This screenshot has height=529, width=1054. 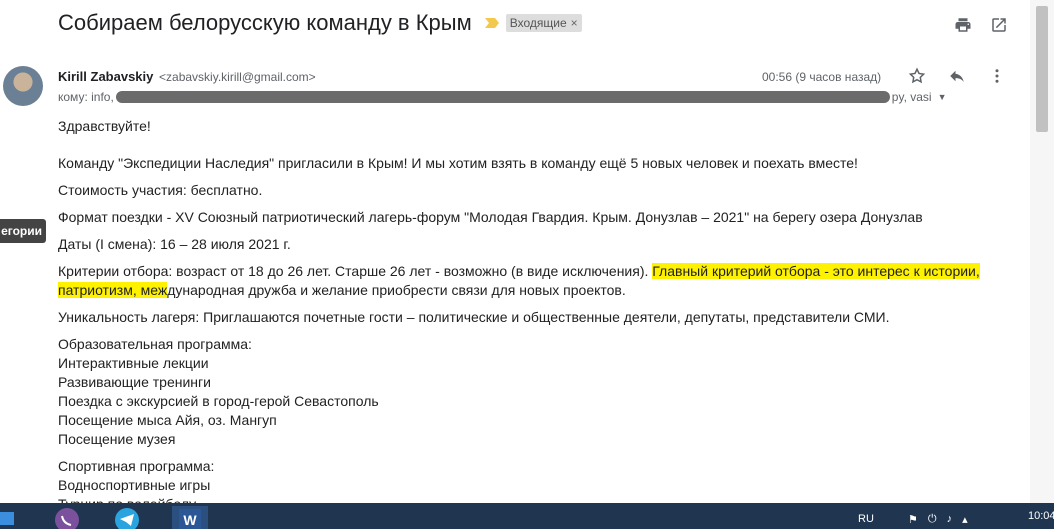 I want to click on list-item: Посещение музея, so click(x=117, y=439).